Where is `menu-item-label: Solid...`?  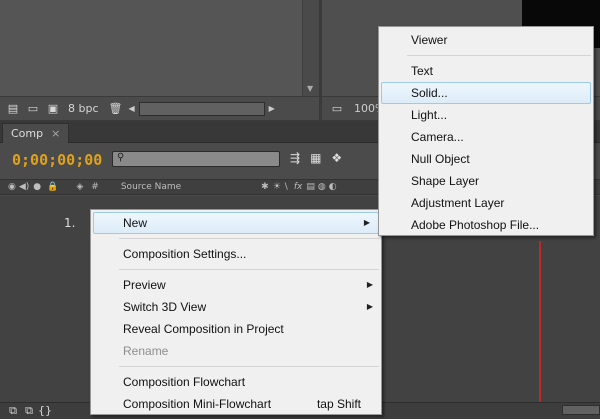 menu-item-label: Solid... is located at coordinates (429, 93).